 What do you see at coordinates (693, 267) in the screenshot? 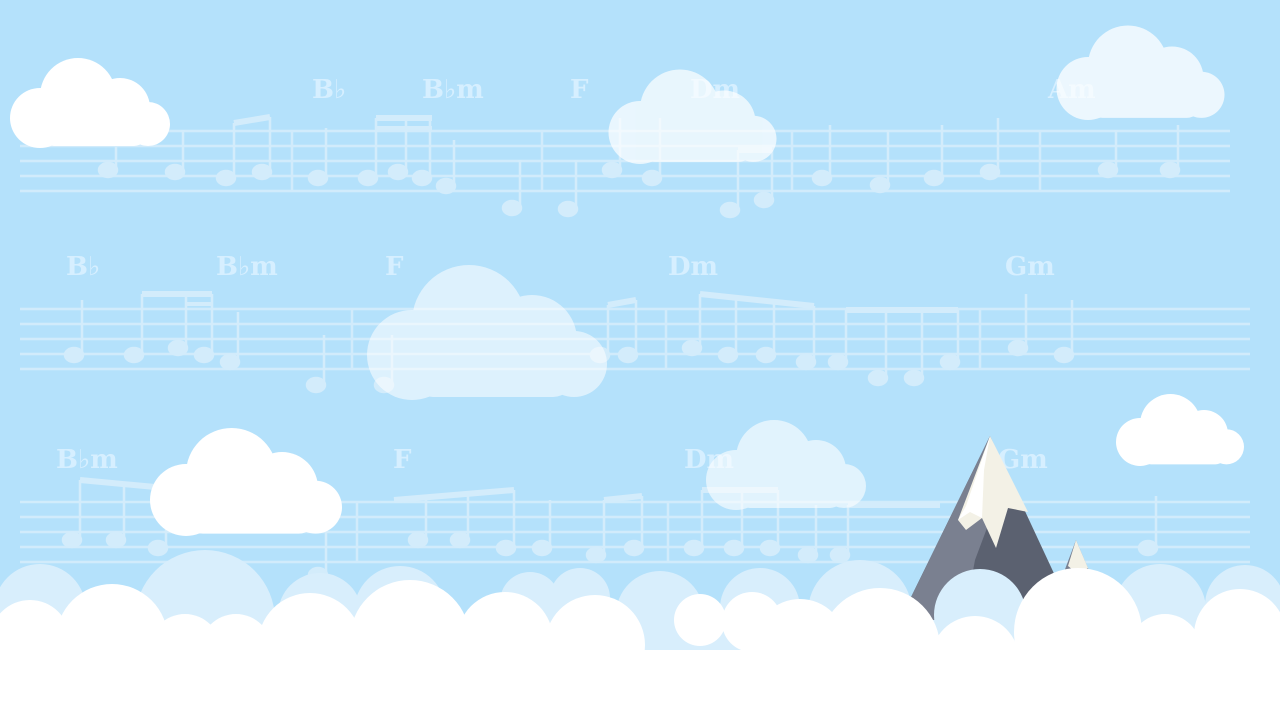
I see `chord-label: Dm` at bounding box center [693, 267].